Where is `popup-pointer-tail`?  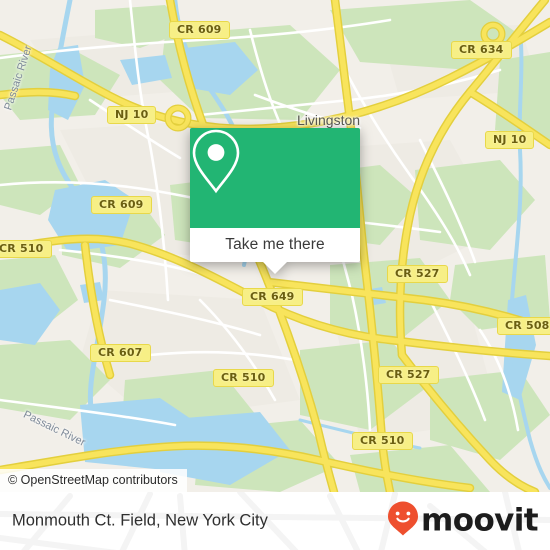
popup-pointer-tail is located at coordinates (275, 268).